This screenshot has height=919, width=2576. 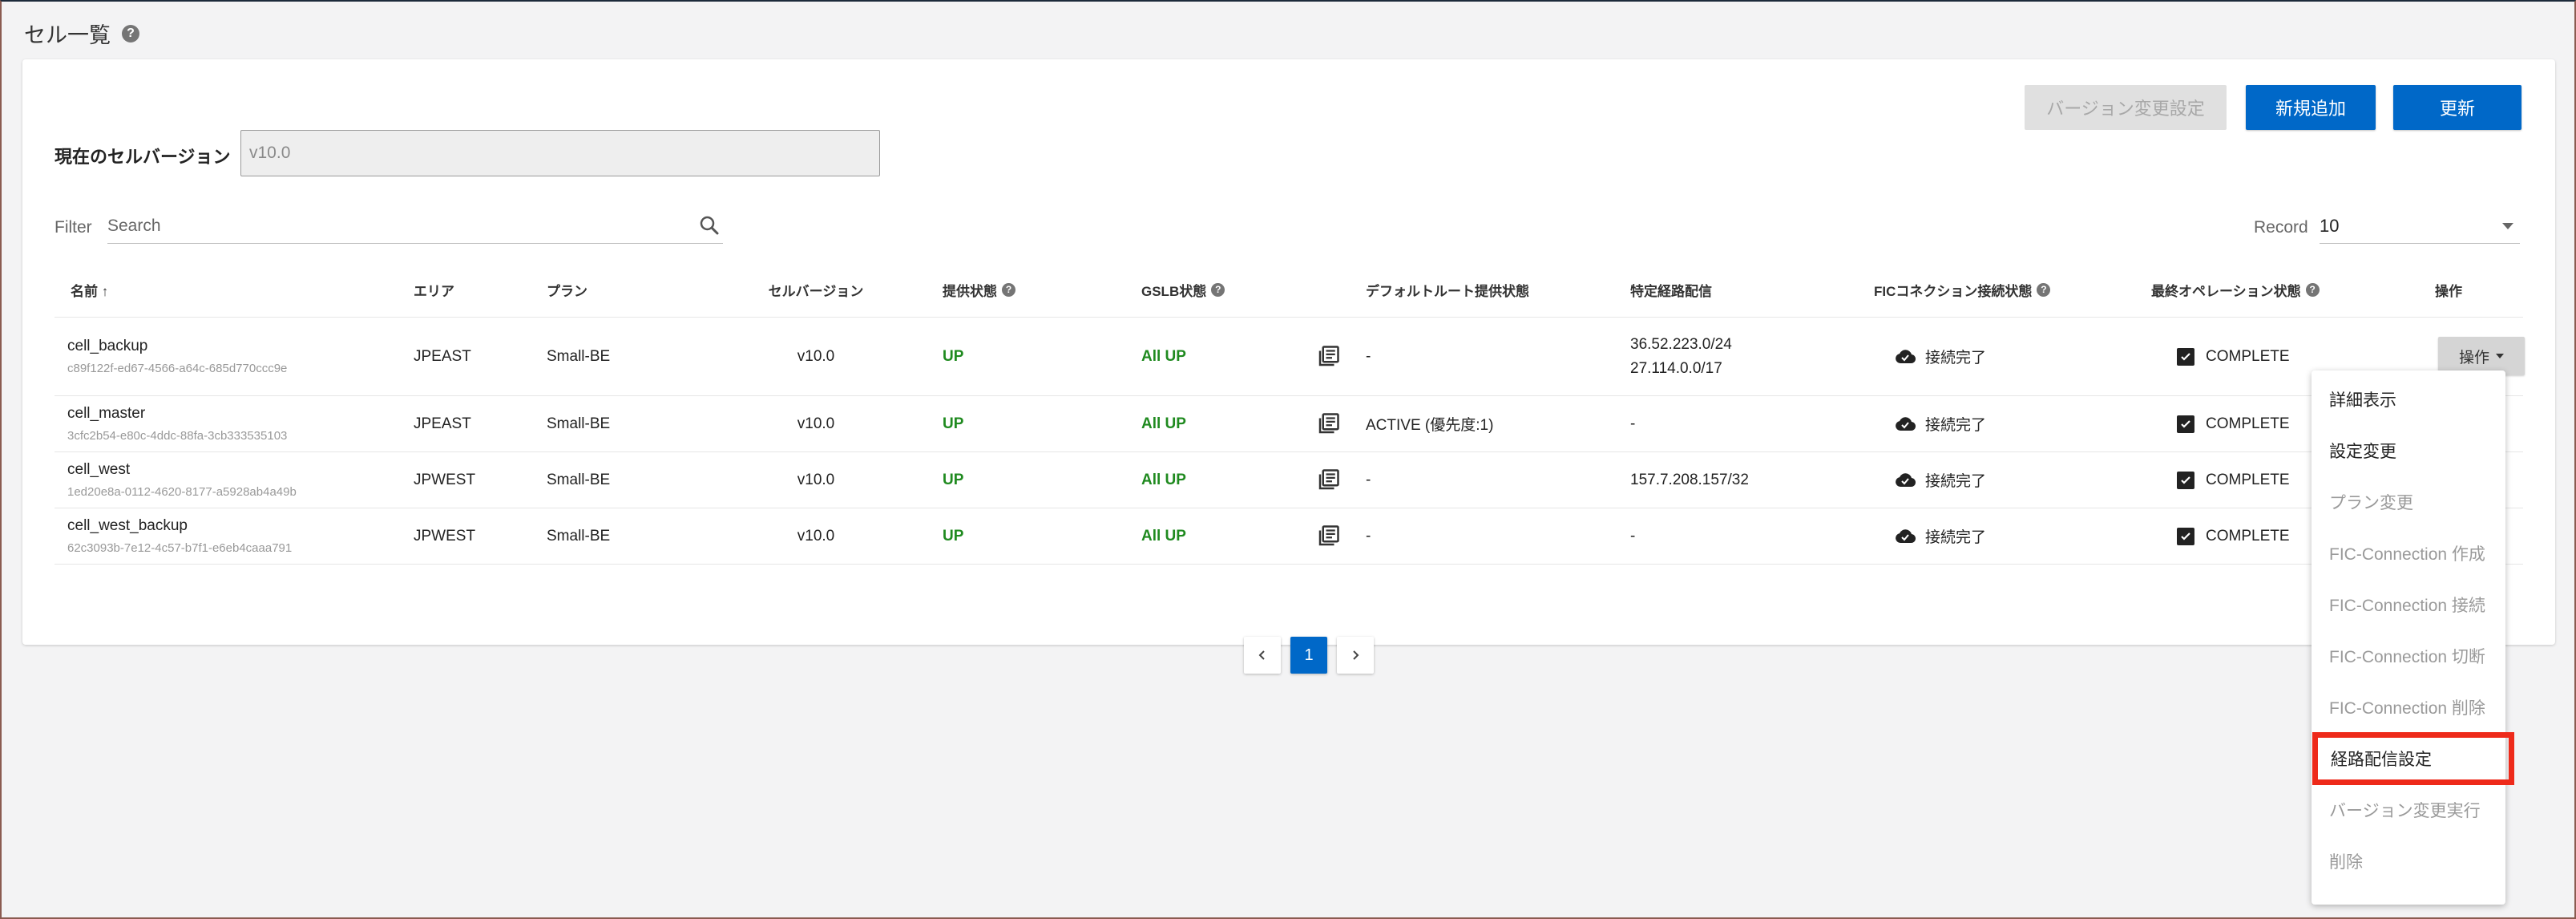 What do you see at coordinates (2281, 227) in the screenshot?
I see `record-label: Record` at bounding box center [2281, 227].